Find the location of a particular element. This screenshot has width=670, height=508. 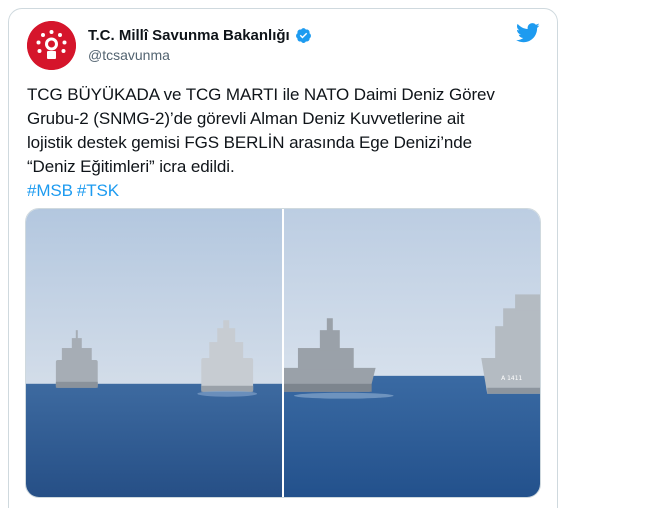

ministry-emblem-icon is located at coordinates (51, 45).